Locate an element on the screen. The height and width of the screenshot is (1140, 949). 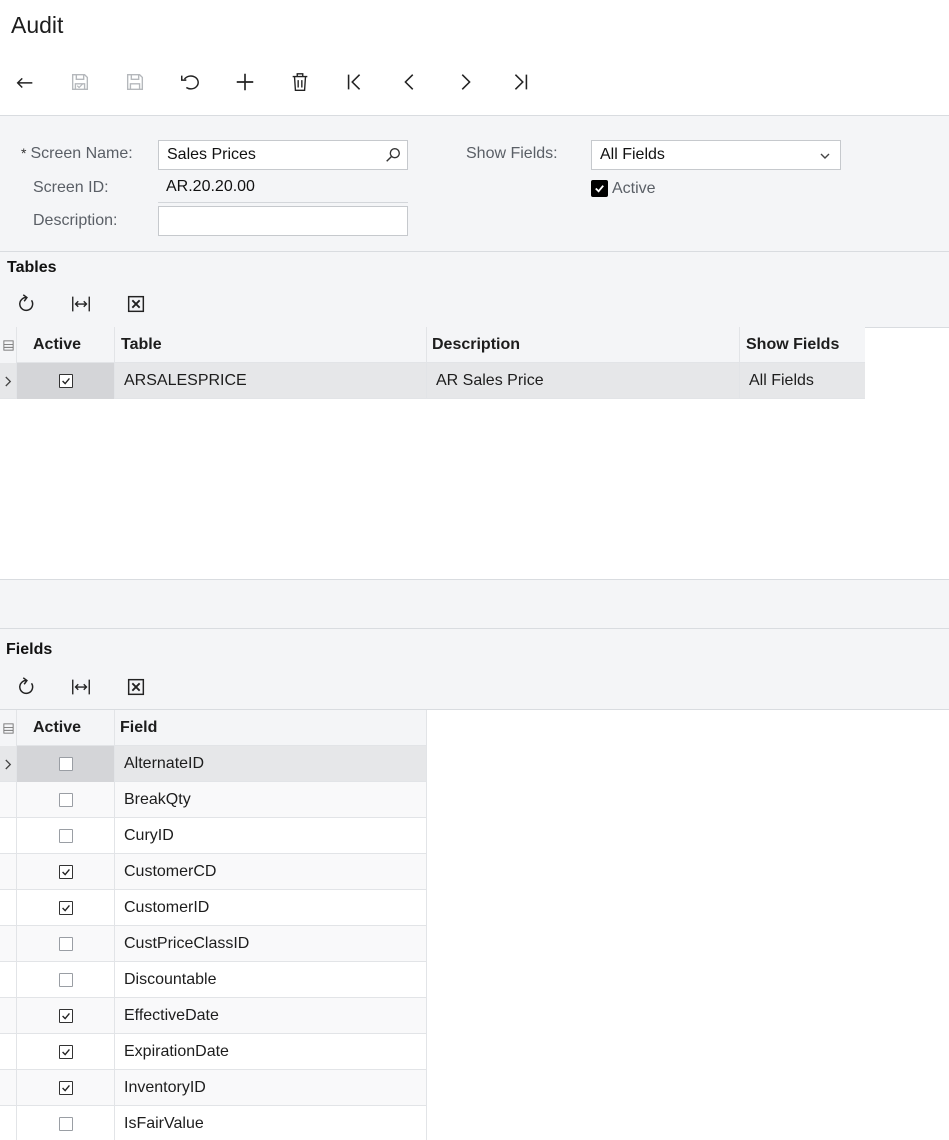
refresh-icon is located at coordinates (26, 303).